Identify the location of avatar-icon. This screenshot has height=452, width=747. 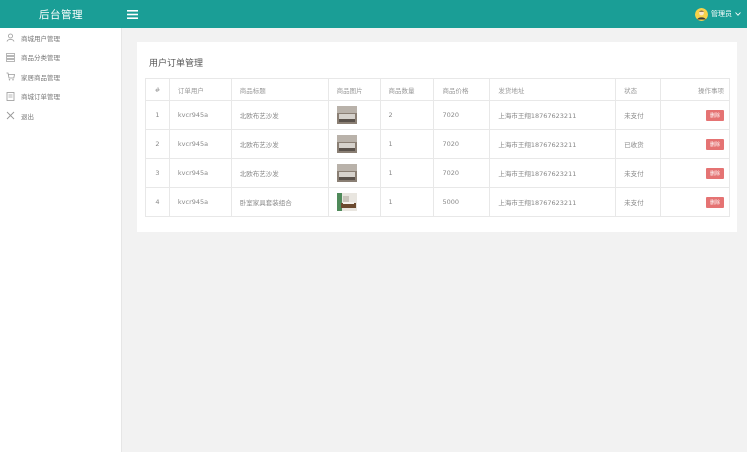
(701, 14).